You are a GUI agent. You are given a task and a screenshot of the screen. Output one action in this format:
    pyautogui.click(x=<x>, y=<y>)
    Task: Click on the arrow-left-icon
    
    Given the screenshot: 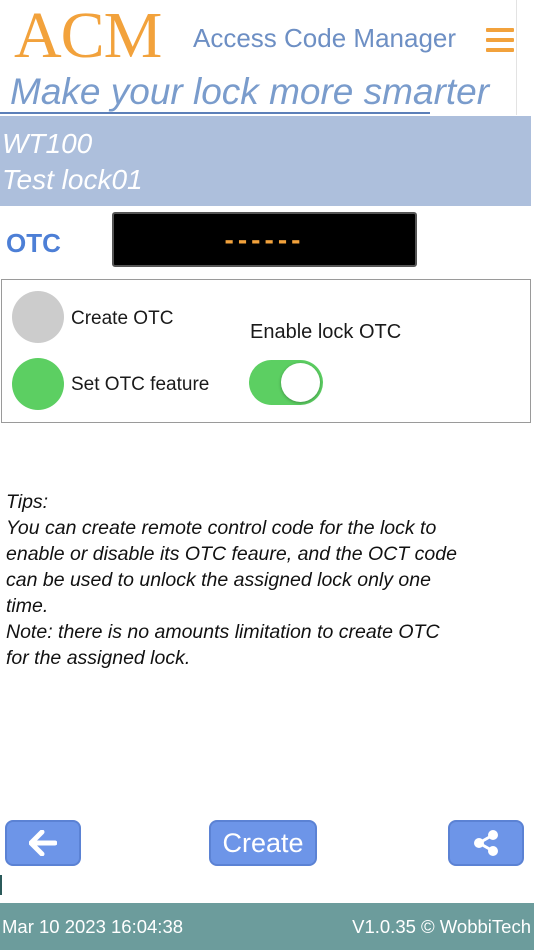 What is the action you would take?
    pyautogui.click(x=43, y=843)
    